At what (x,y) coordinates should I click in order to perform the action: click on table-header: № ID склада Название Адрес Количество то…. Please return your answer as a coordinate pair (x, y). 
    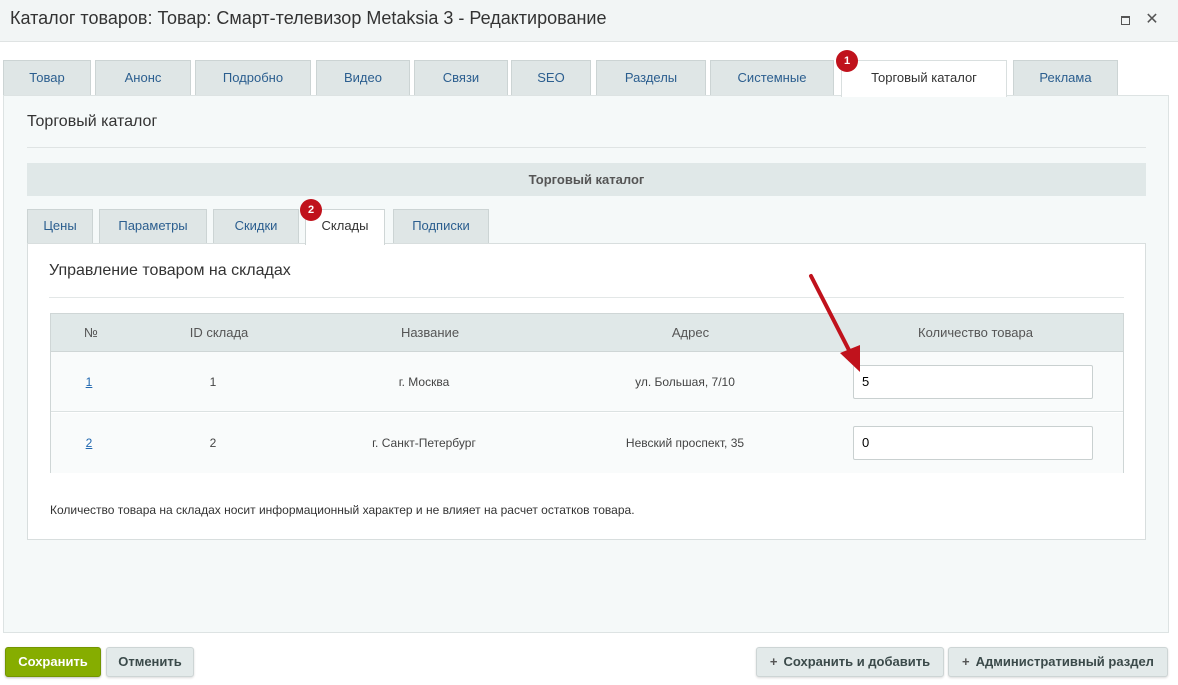
    Looking at the image, I should click on (587, 333).